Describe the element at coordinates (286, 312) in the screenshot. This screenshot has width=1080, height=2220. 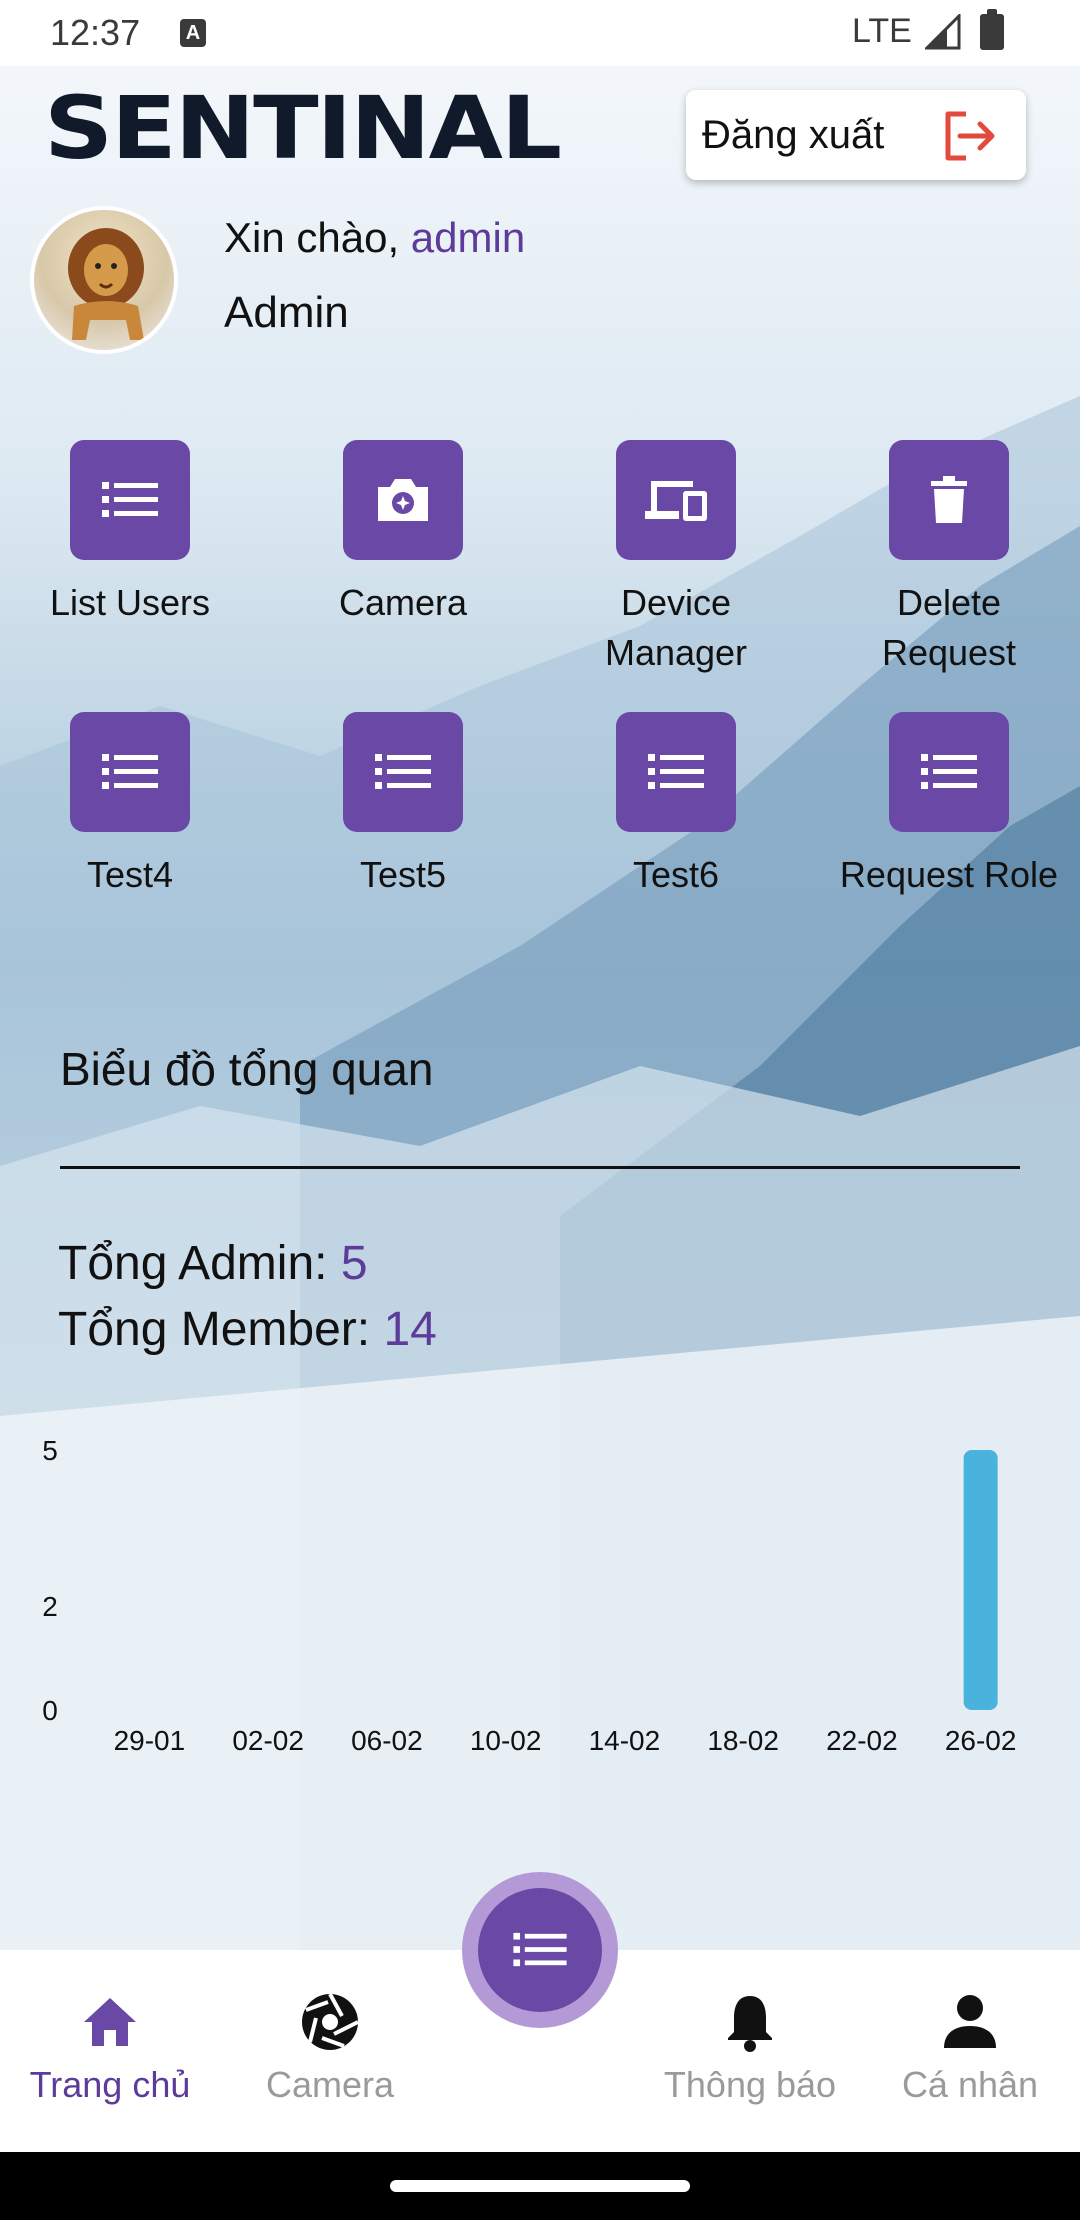
I see `user-role: Admin` at that location.